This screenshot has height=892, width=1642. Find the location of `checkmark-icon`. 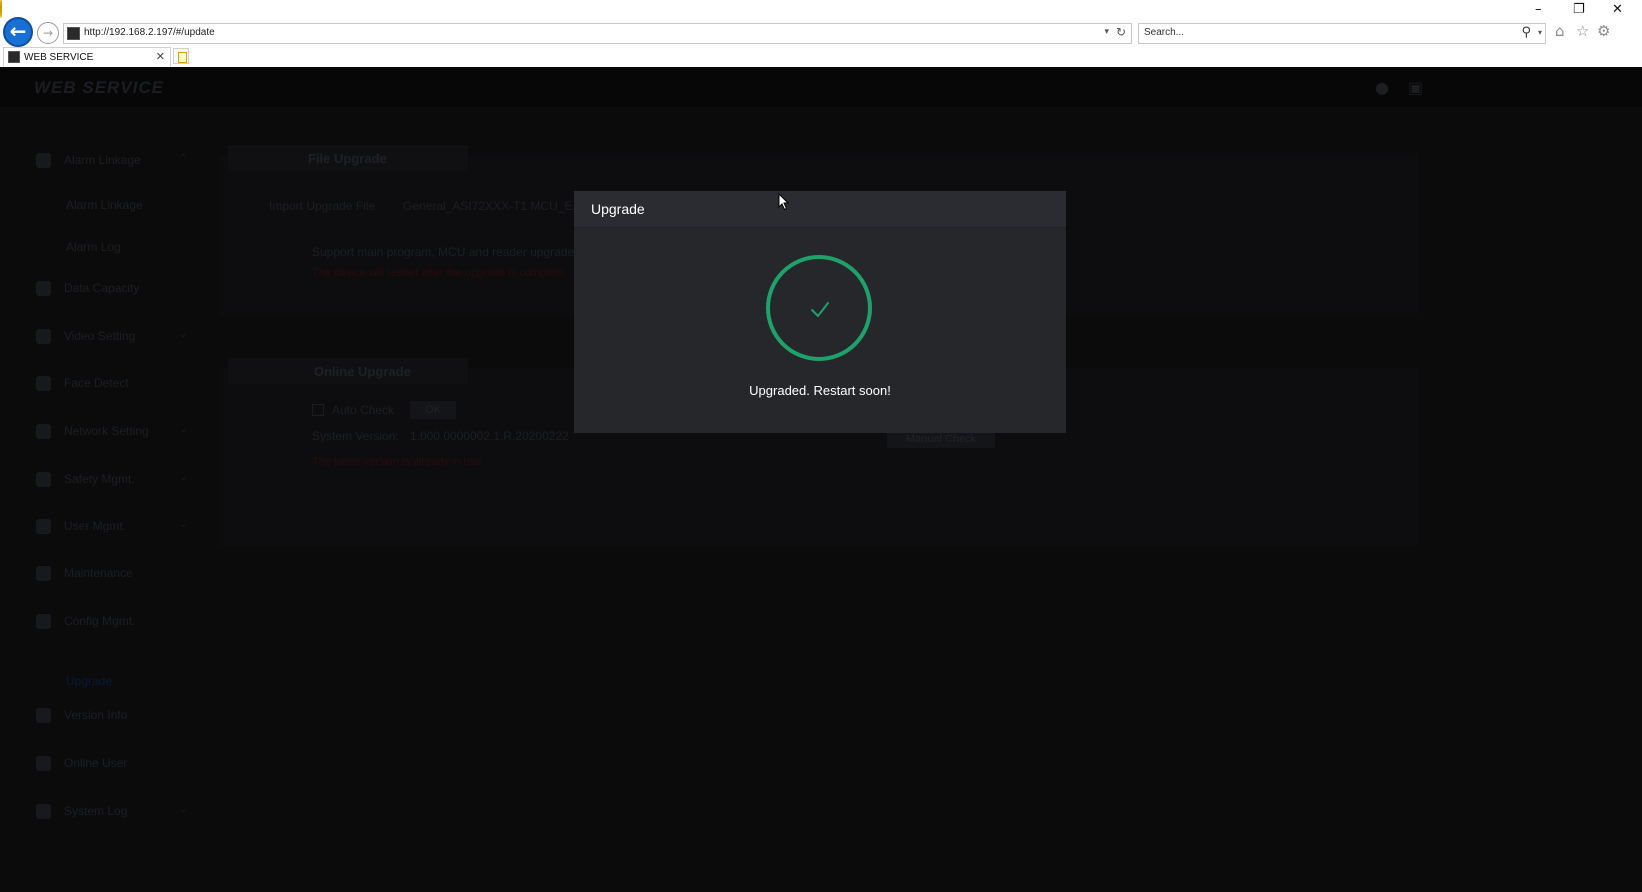

checkmark-icon is located at coordinates (820, 309).